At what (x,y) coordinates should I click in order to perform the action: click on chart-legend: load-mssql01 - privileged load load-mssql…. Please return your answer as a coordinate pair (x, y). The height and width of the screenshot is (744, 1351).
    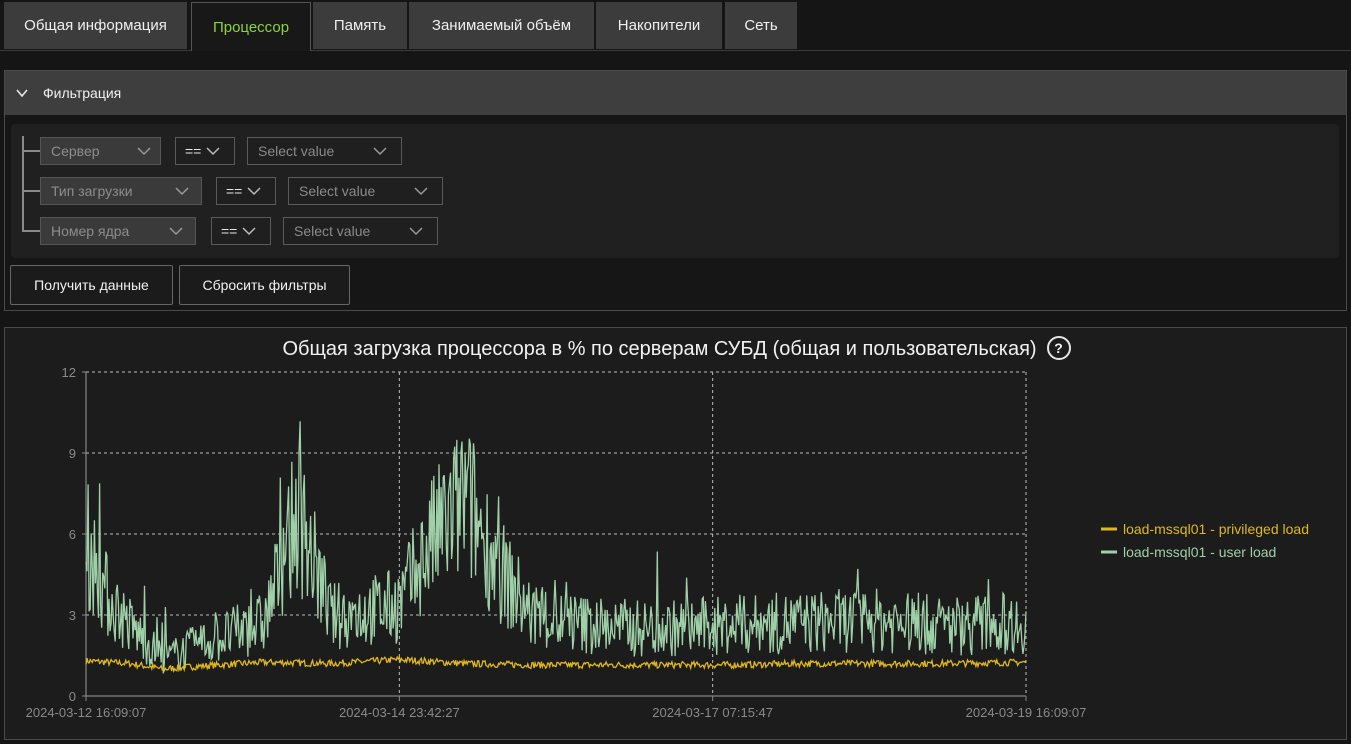
    Looking at the image, I should click on (1205, 540).